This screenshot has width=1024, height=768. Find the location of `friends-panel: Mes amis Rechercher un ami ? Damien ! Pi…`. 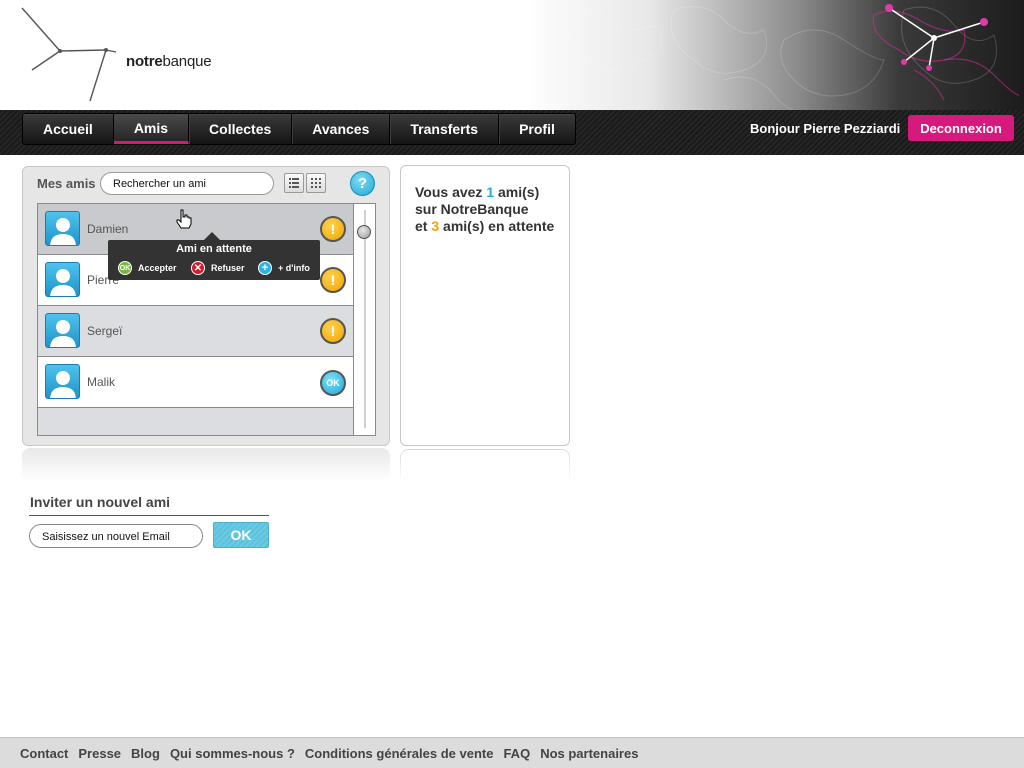

friends-panel: Mes amis Rechercher un ami ? Damien ! Pi… is located at coordinates (206, 306).